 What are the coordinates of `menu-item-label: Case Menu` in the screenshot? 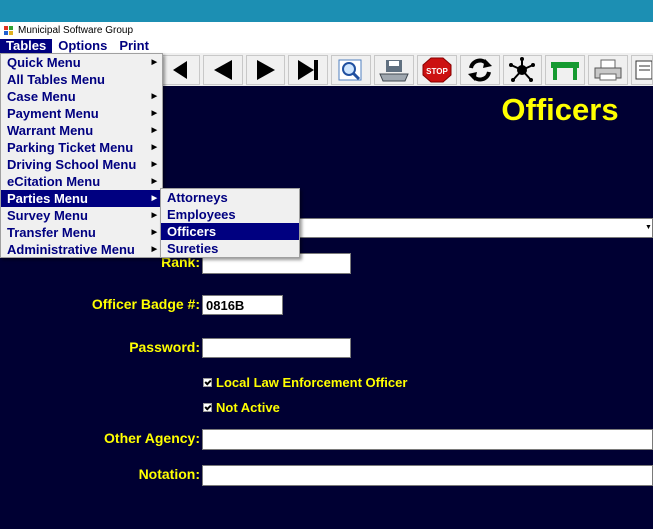 It's located at (41, 96).